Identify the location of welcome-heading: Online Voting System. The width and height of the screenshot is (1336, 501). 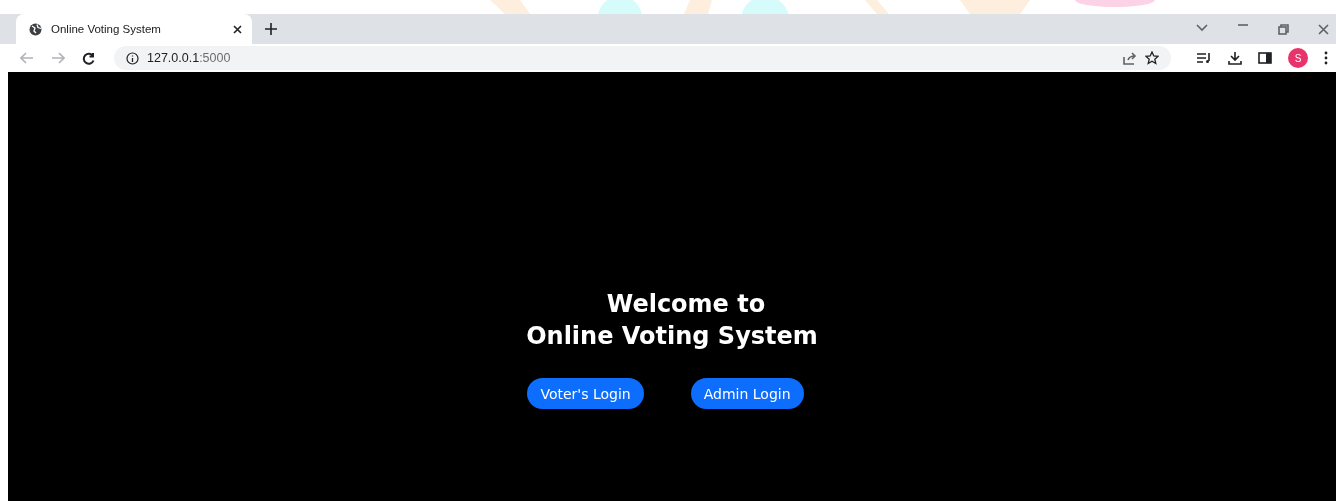
(672, 336).